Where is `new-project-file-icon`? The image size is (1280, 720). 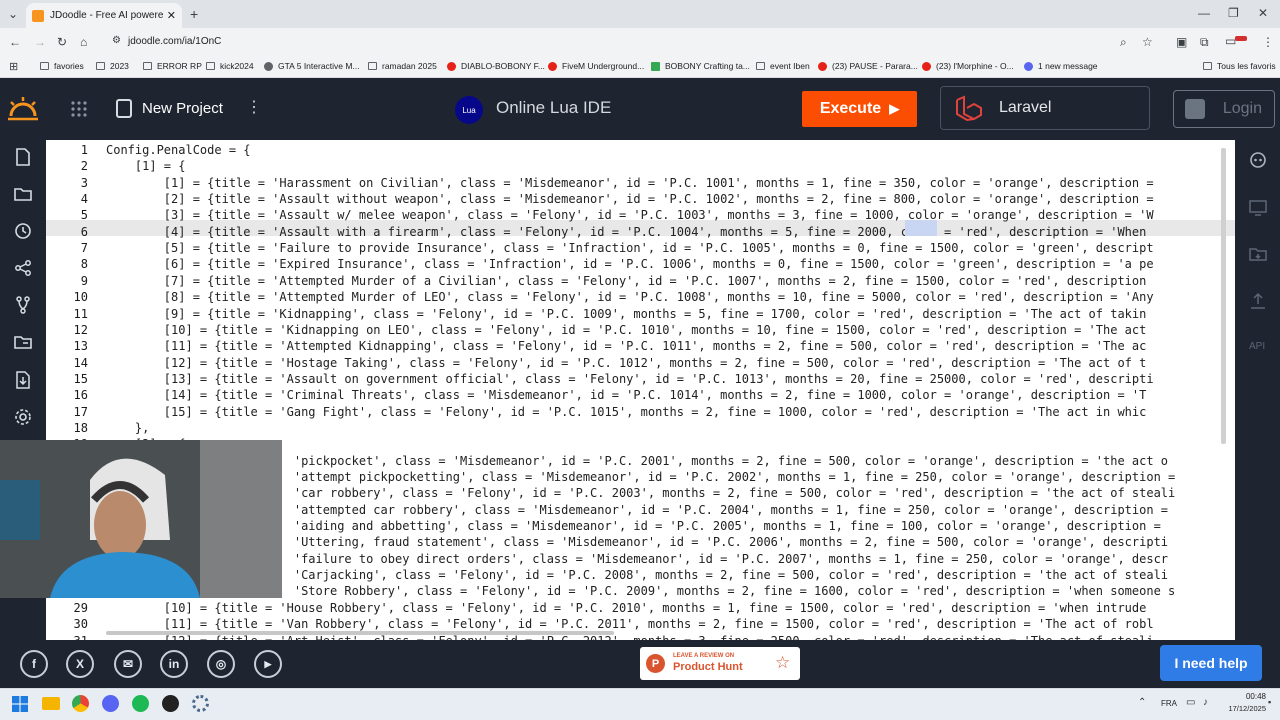 new-project-file-icon is located at coordinates (124, 108).